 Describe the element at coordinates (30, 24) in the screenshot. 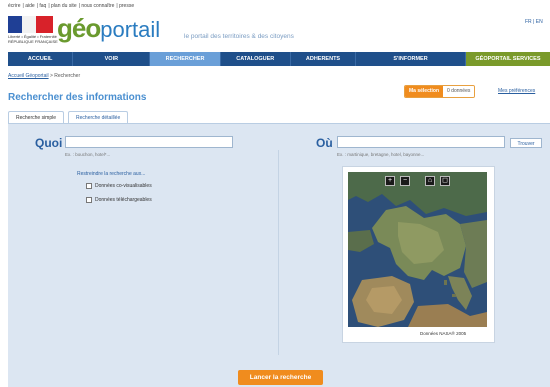

I see `republic-flag-logo` at that location.